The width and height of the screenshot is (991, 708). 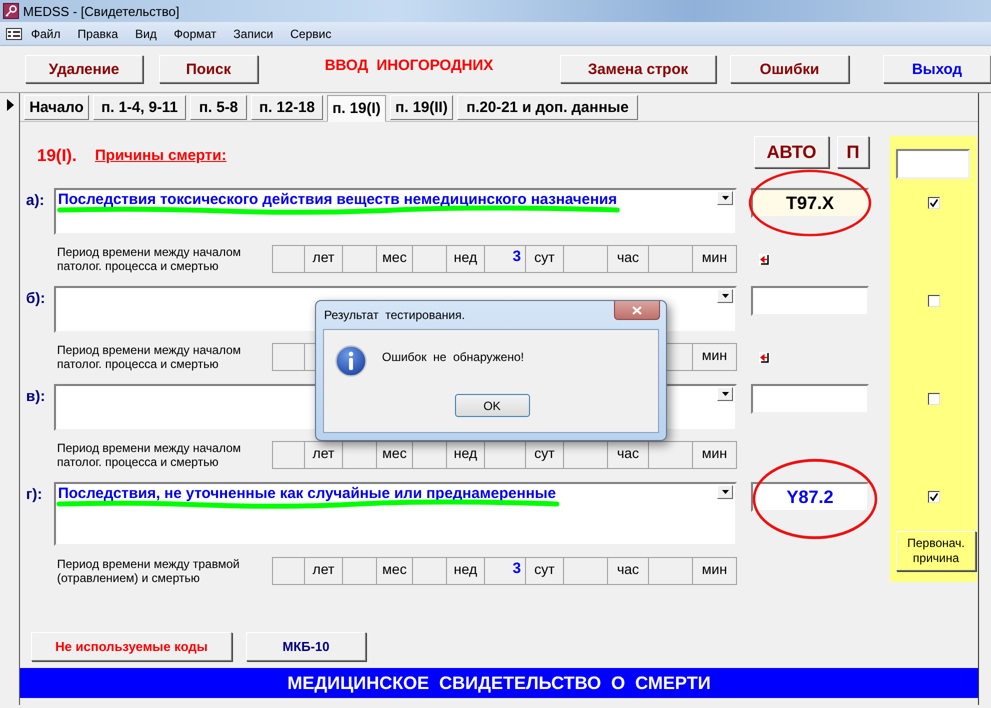 I want to click on form-title: ВВОД ИНОГОРОДНИХ, so click(x=409, y=65).